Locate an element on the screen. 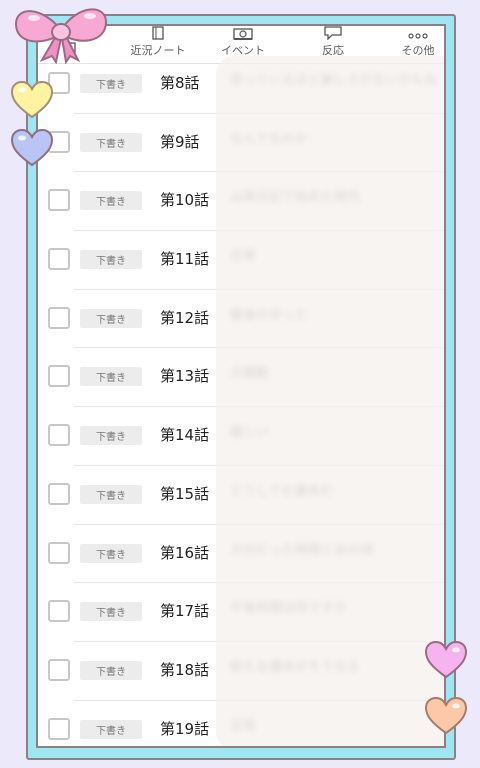 This screenshot has width=480, height=768. episode-number: 第17話 is located at coordinates (184, 610).